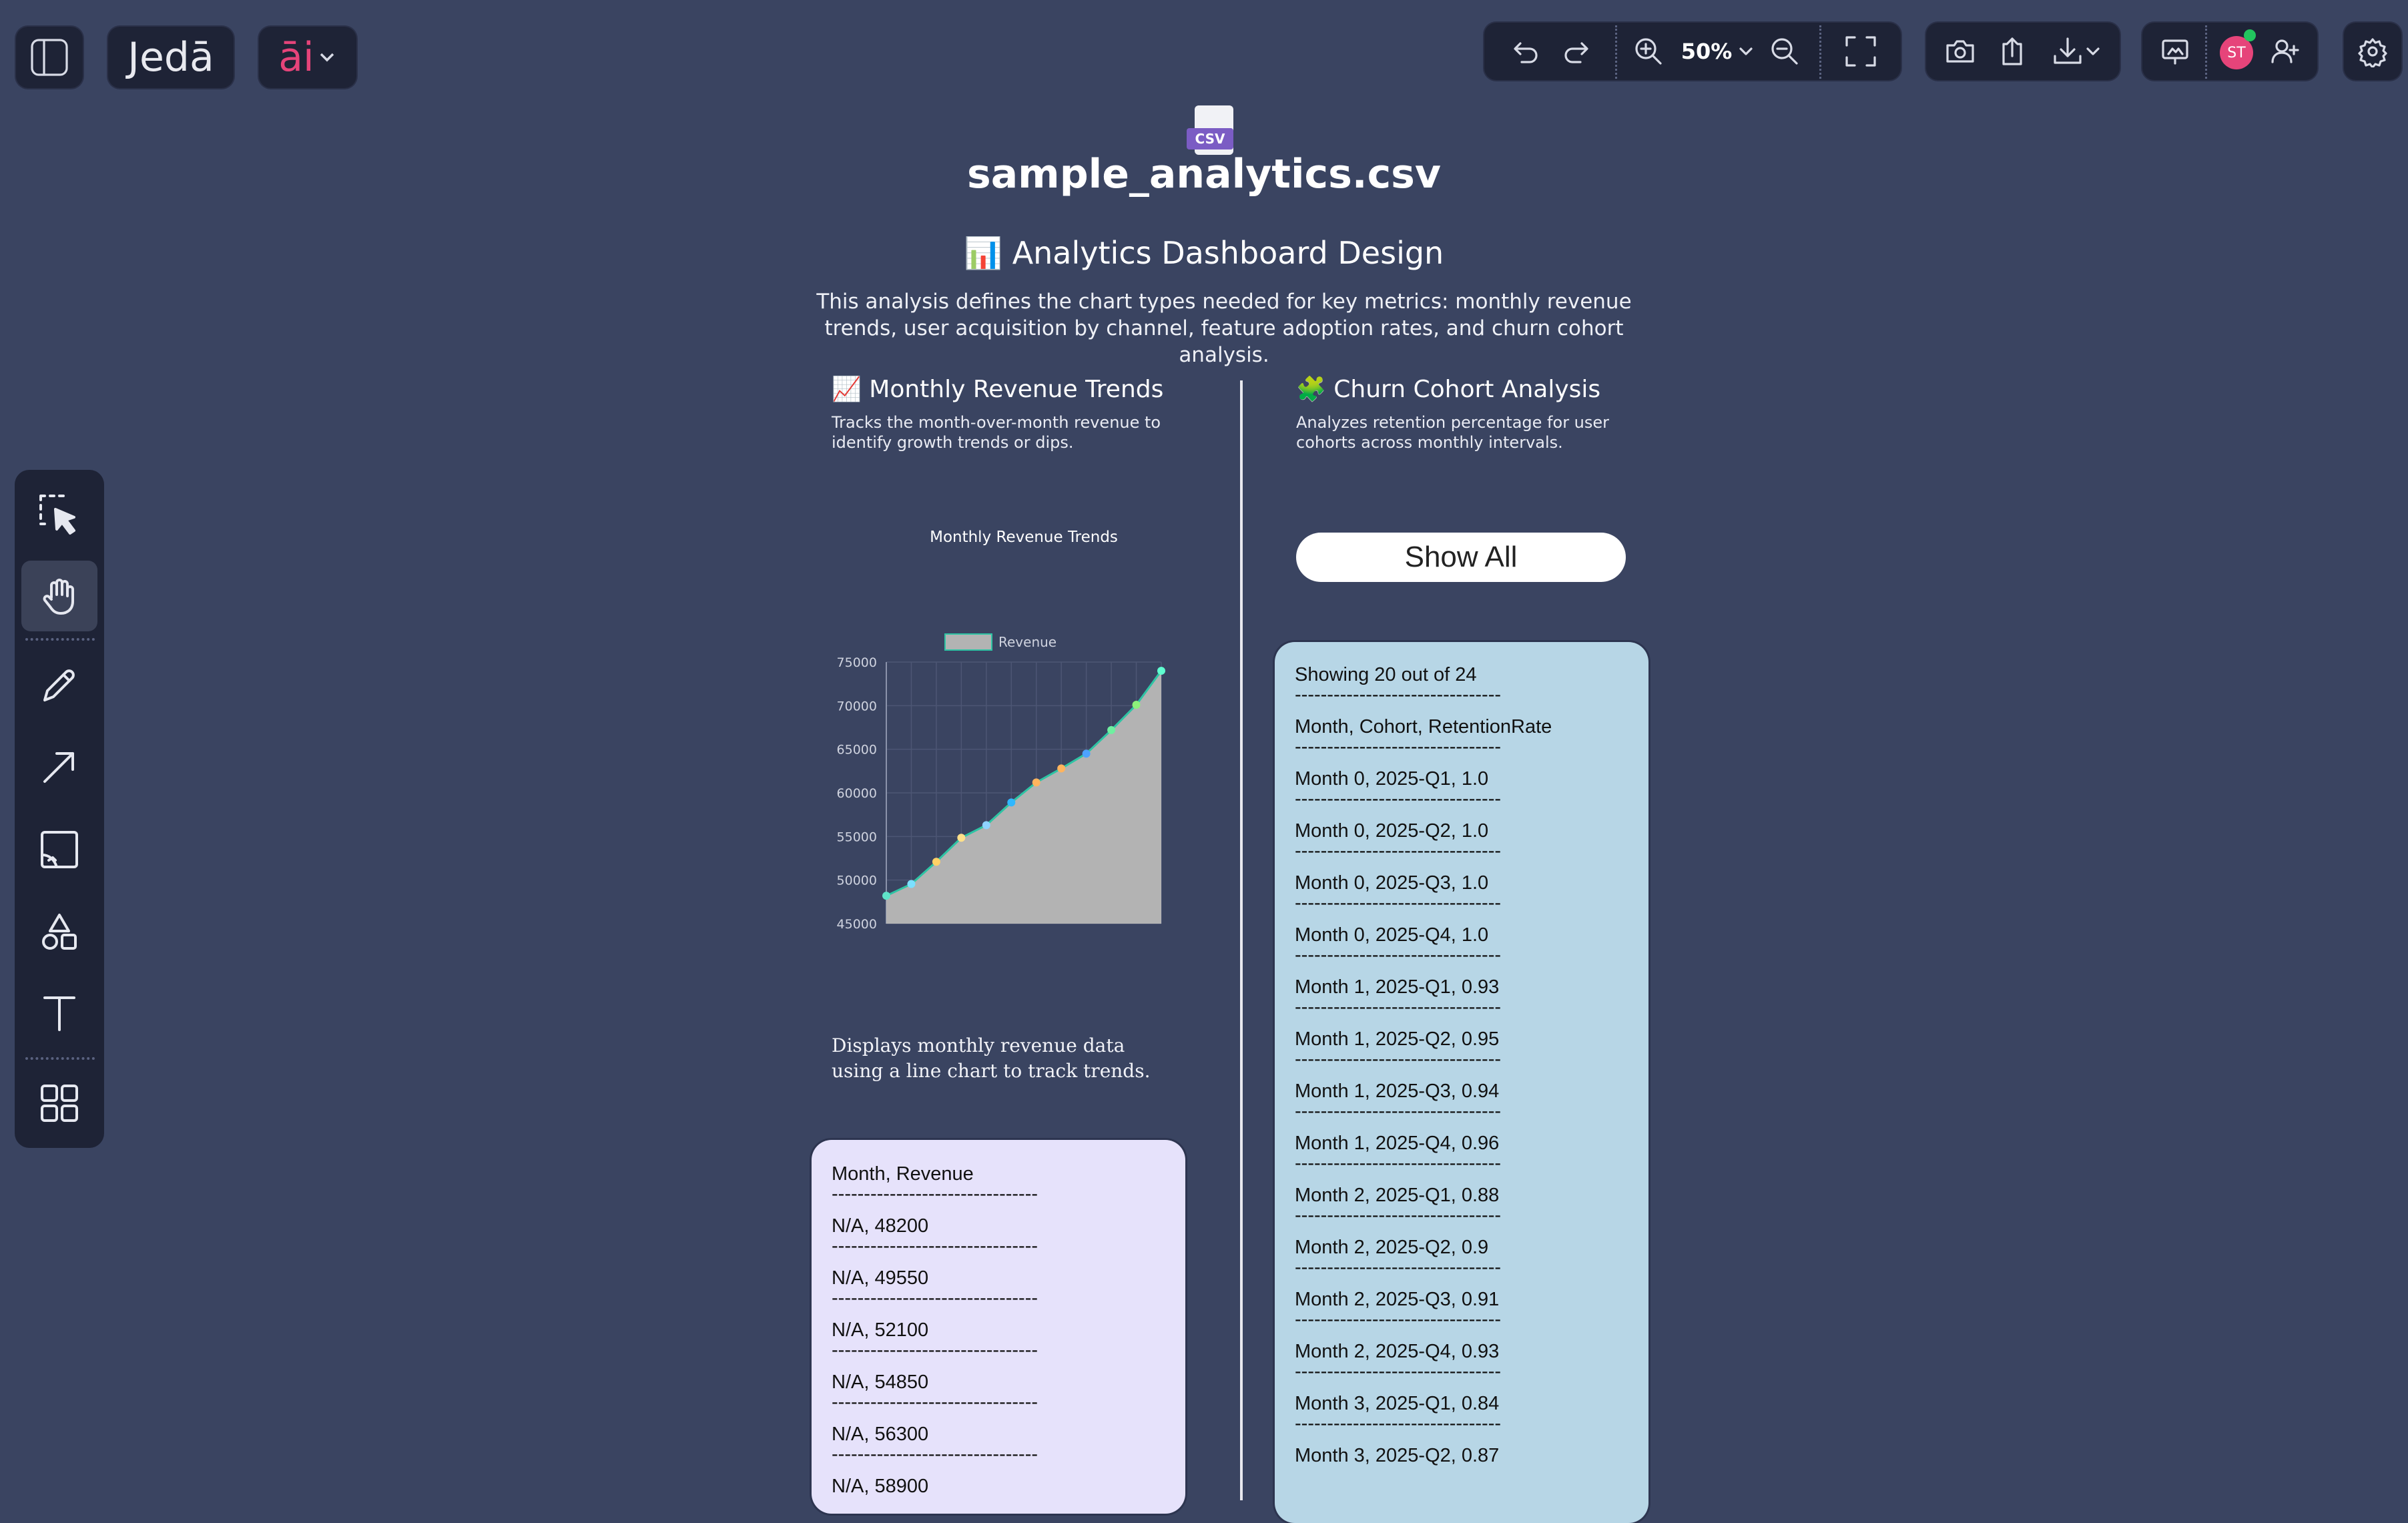  What do you see at coordinates (903, 1174) in the screenshot?
I see `table-header: Month, Revenue` at bounding box center [903, 1174].